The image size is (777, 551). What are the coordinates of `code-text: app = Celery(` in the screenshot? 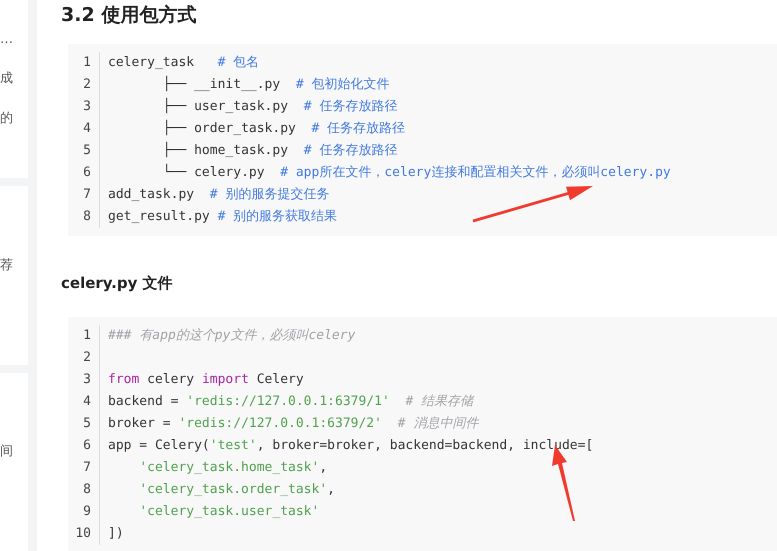 It's located at (159, 445).